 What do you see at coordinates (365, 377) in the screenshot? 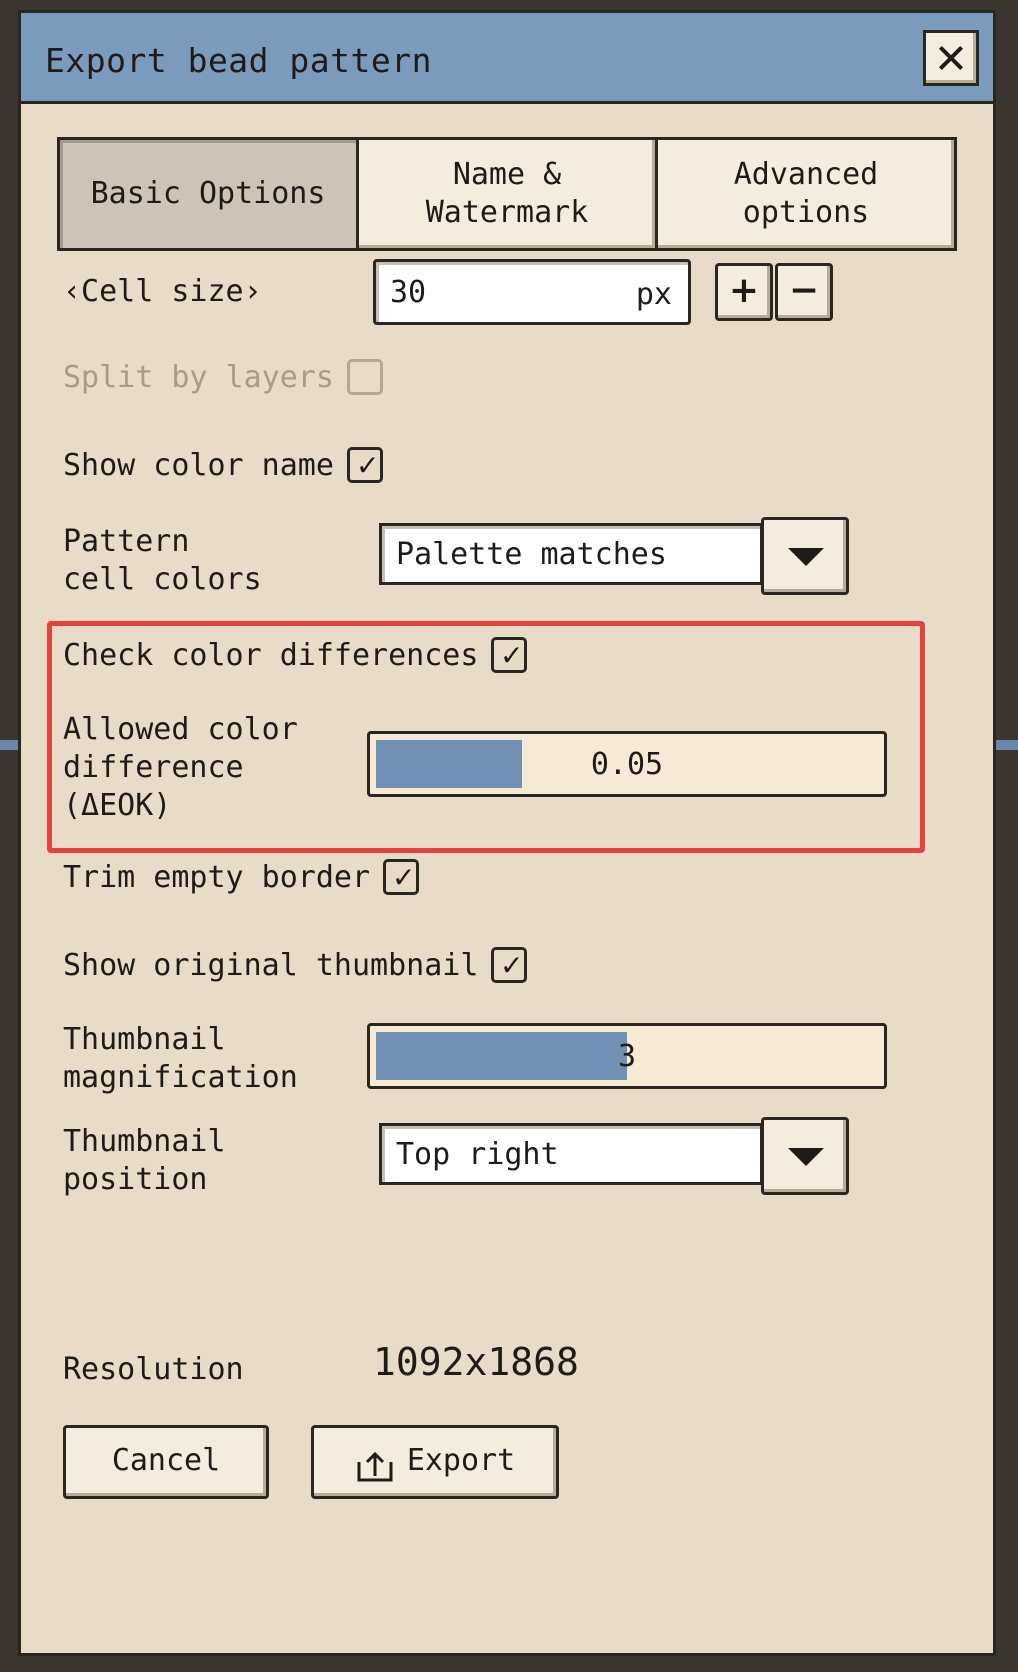
I see `split-by-layers-checkbox` at bounding box center [365, 377].